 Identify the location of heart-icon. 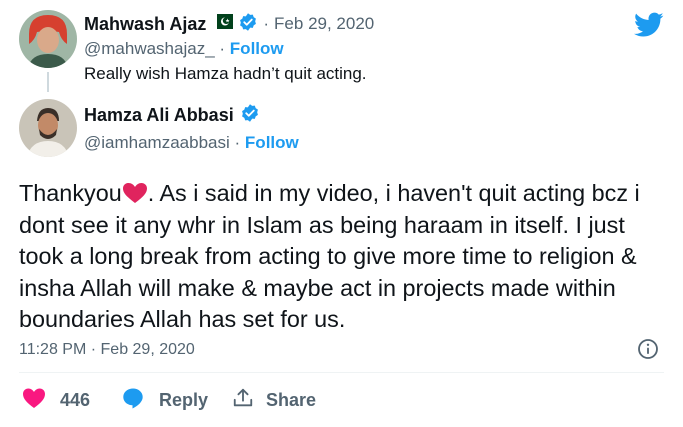
(34, 400).